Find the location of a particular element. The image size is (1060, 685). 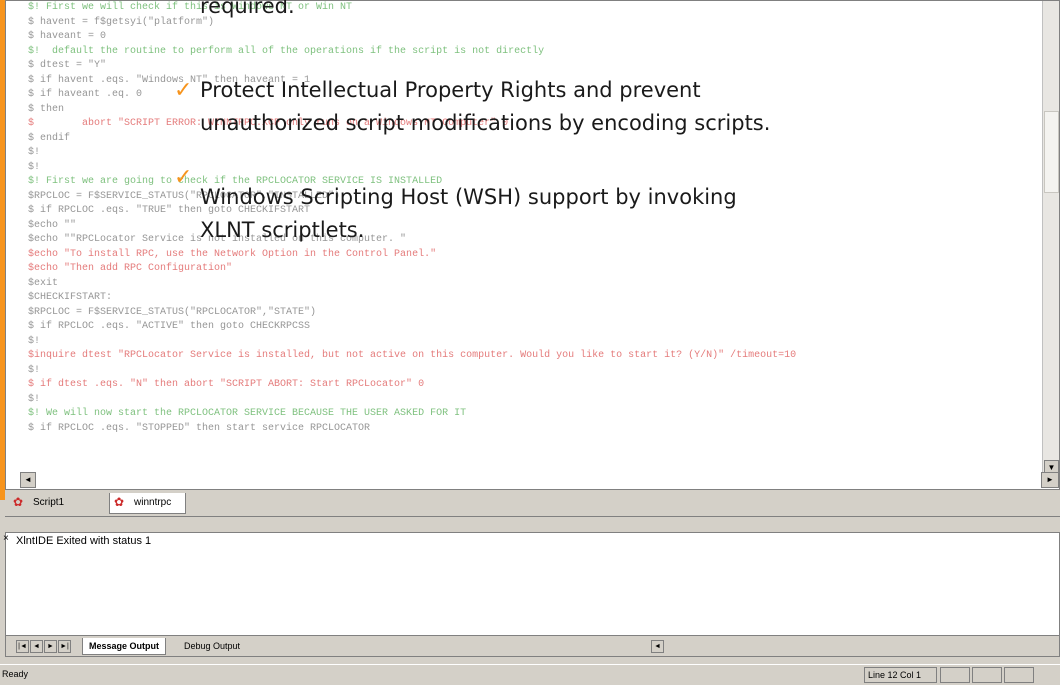

code-line: $echo "" is located at coordinates (52, 225).